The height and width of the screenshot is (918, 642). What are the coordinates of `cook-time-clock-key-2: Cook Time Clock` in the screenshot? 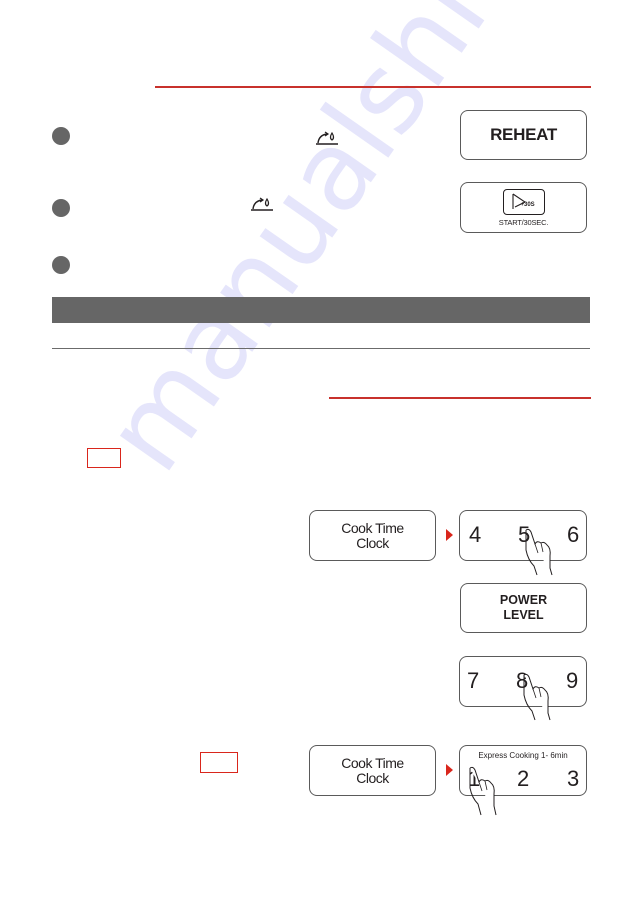 It's located at (372, 770).